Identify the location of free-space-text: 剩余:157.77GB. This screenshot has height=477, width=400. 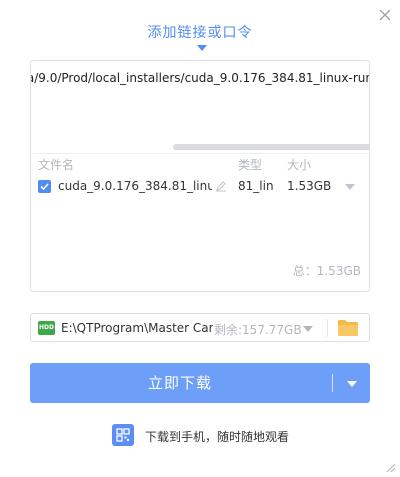
(258, 330).